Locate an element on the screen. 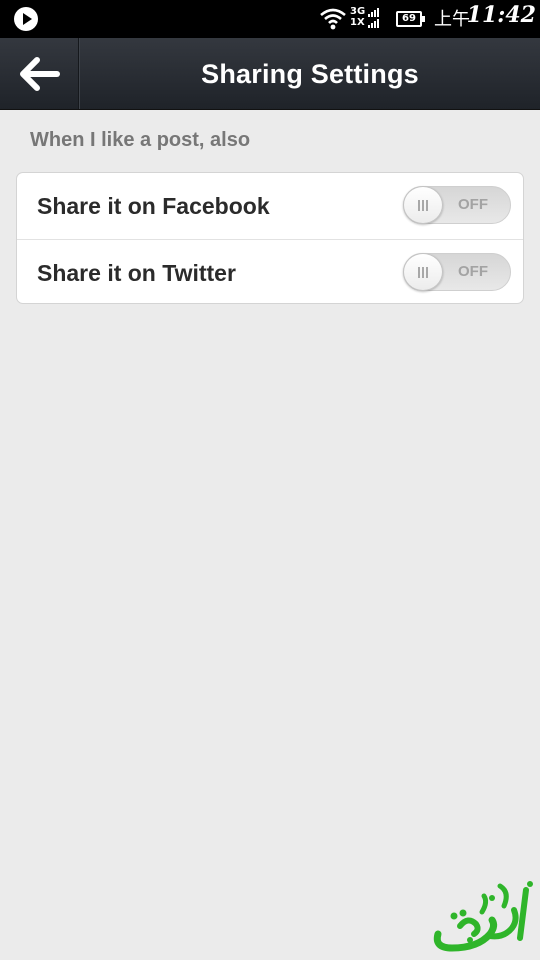 The height and width of the screenshot is (960, 540). facebook-share-toggle: OFF is located at coordinates (457, 205).